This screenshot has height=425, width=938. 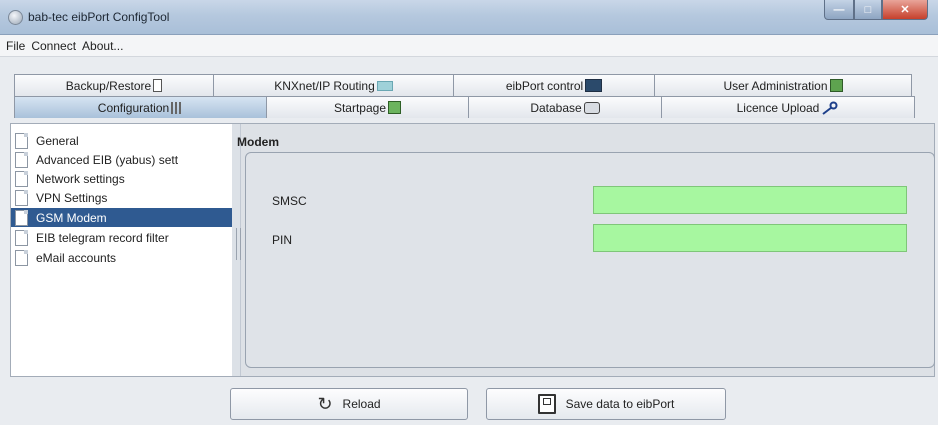 What do you see at coordinates (121, 217) in the screenshot?
I see `tree-item-gsm-modem: GSM Modem` at bounding box center [121, 217].